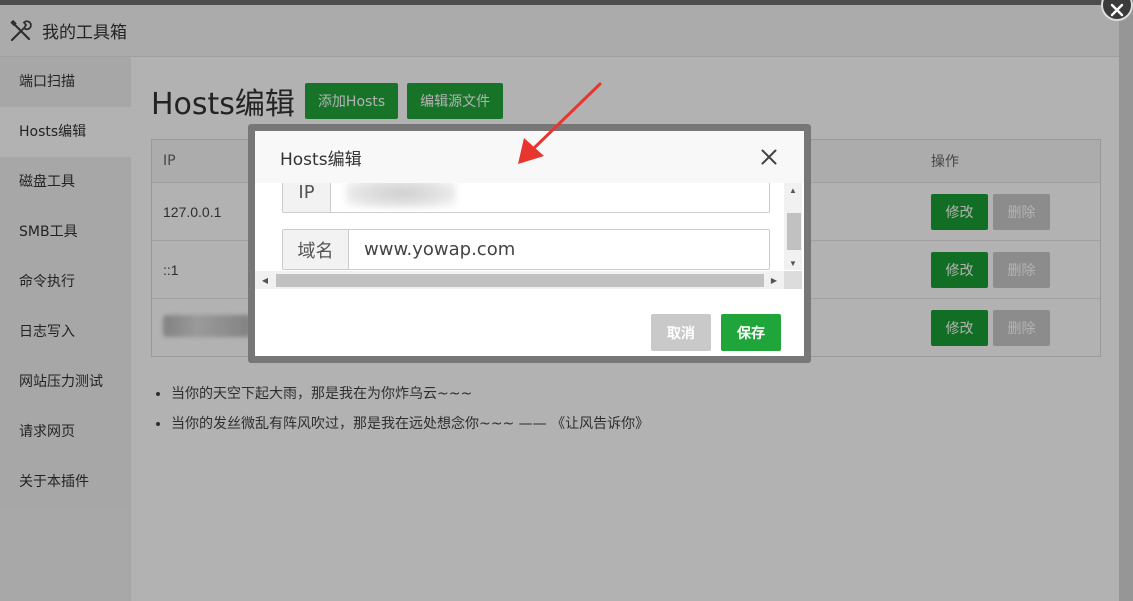 The image size is (1133, 601). I want to click on dialog-title: Hosts编辑, so click(321, 159).